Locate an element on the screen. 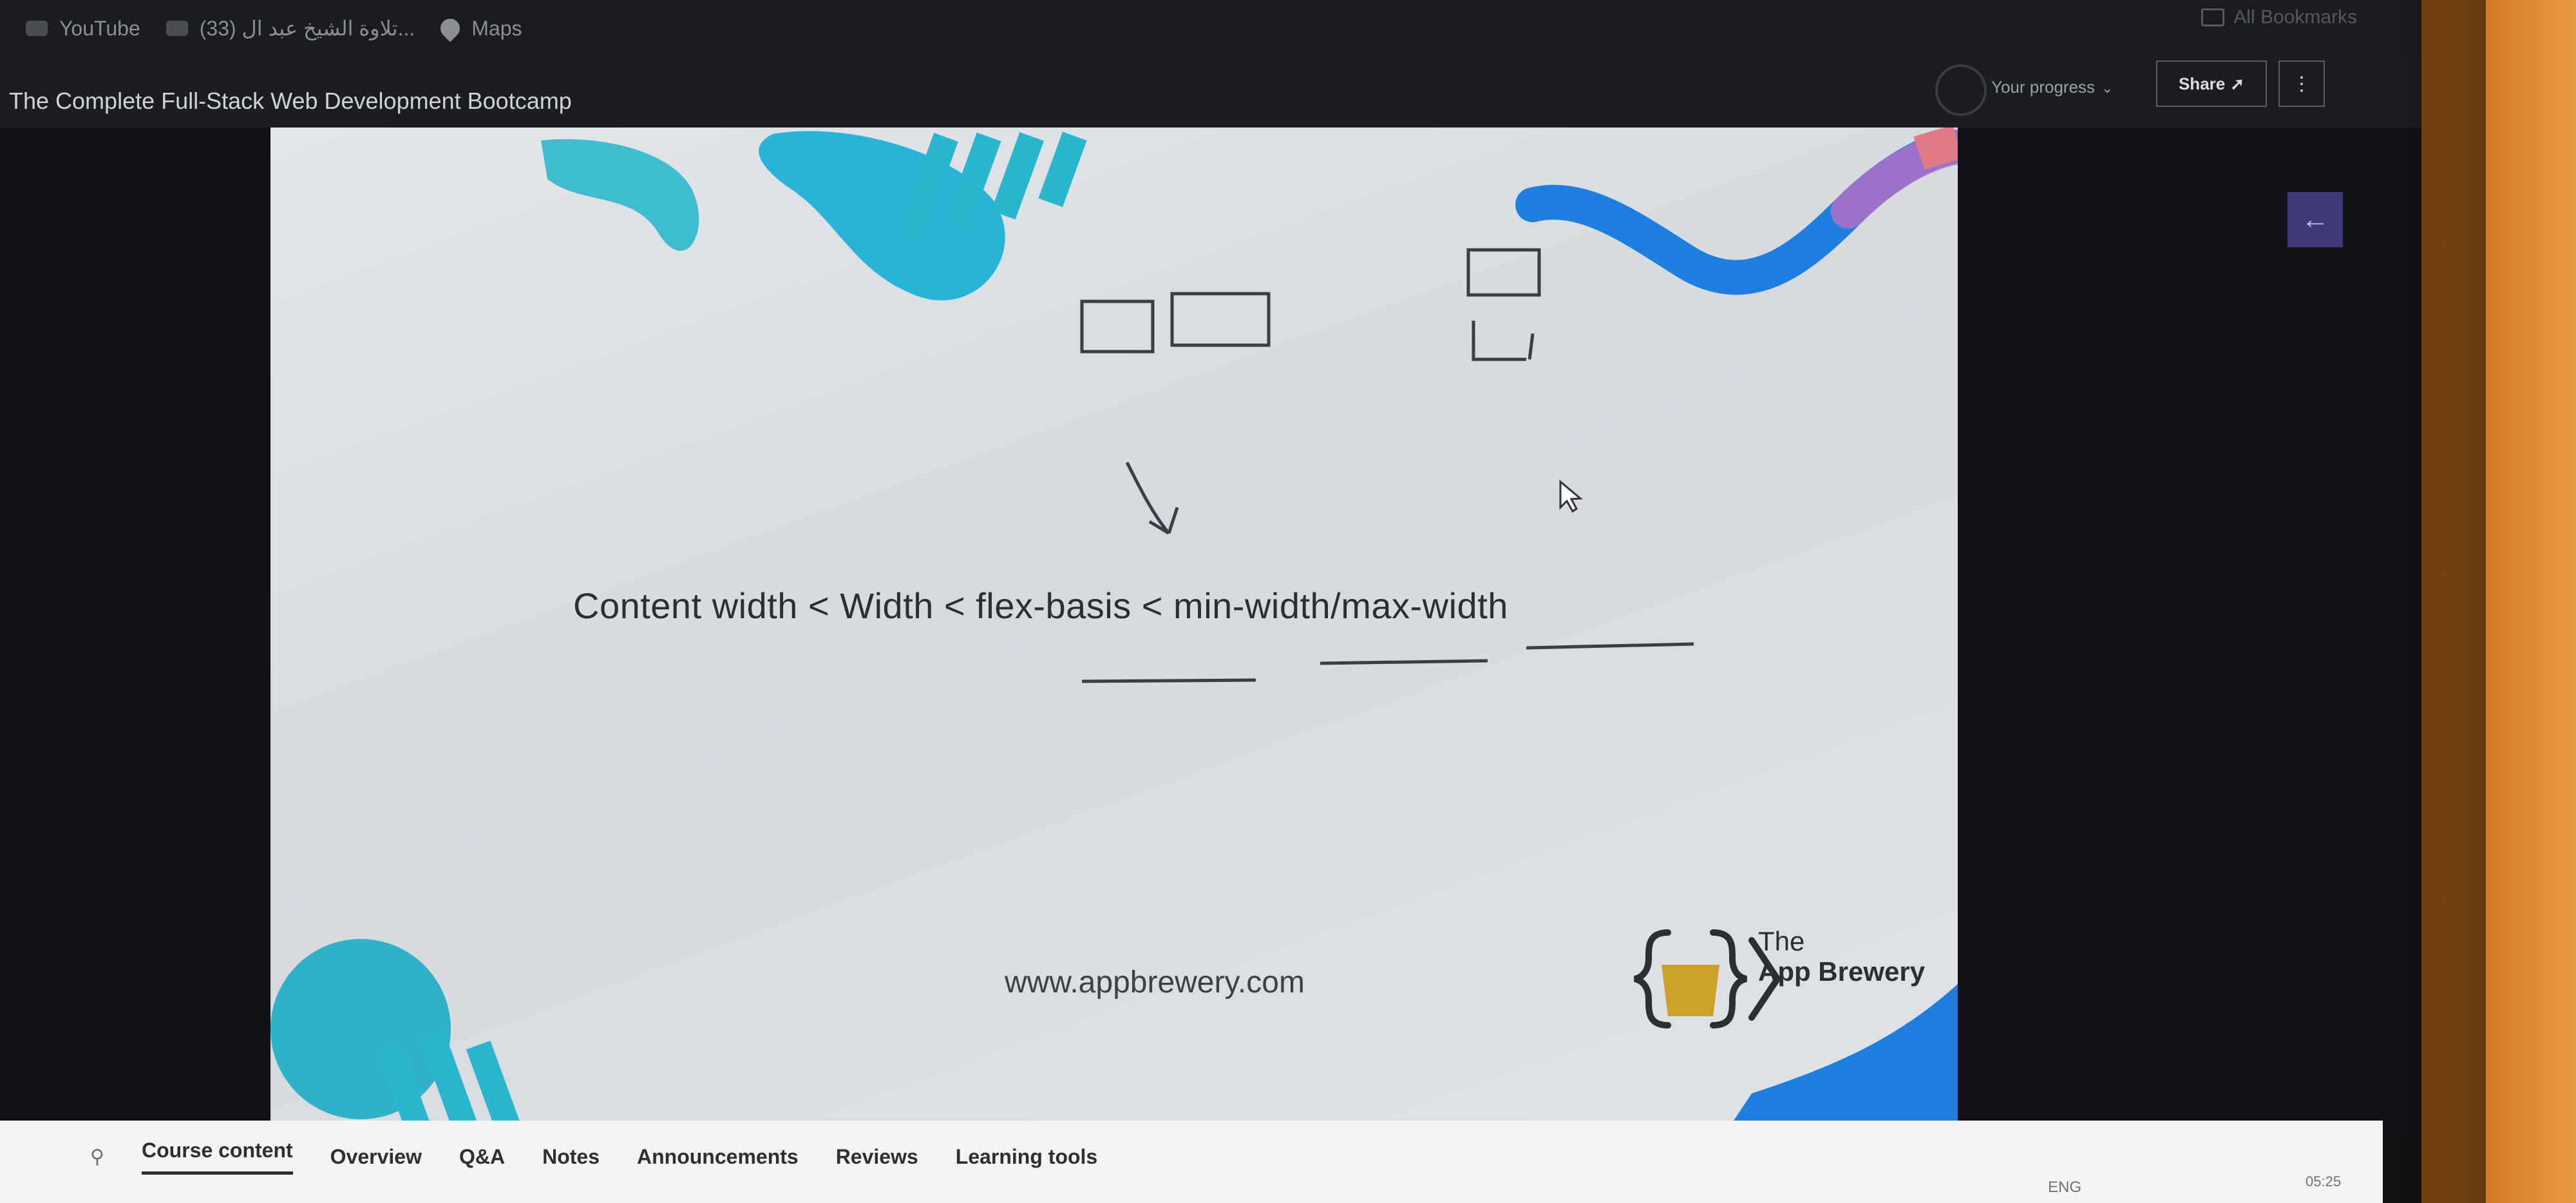 The width and height of the screenshot is (2576, 1203). tab-reviews: Reviews is located at coordinates (877, 1157).